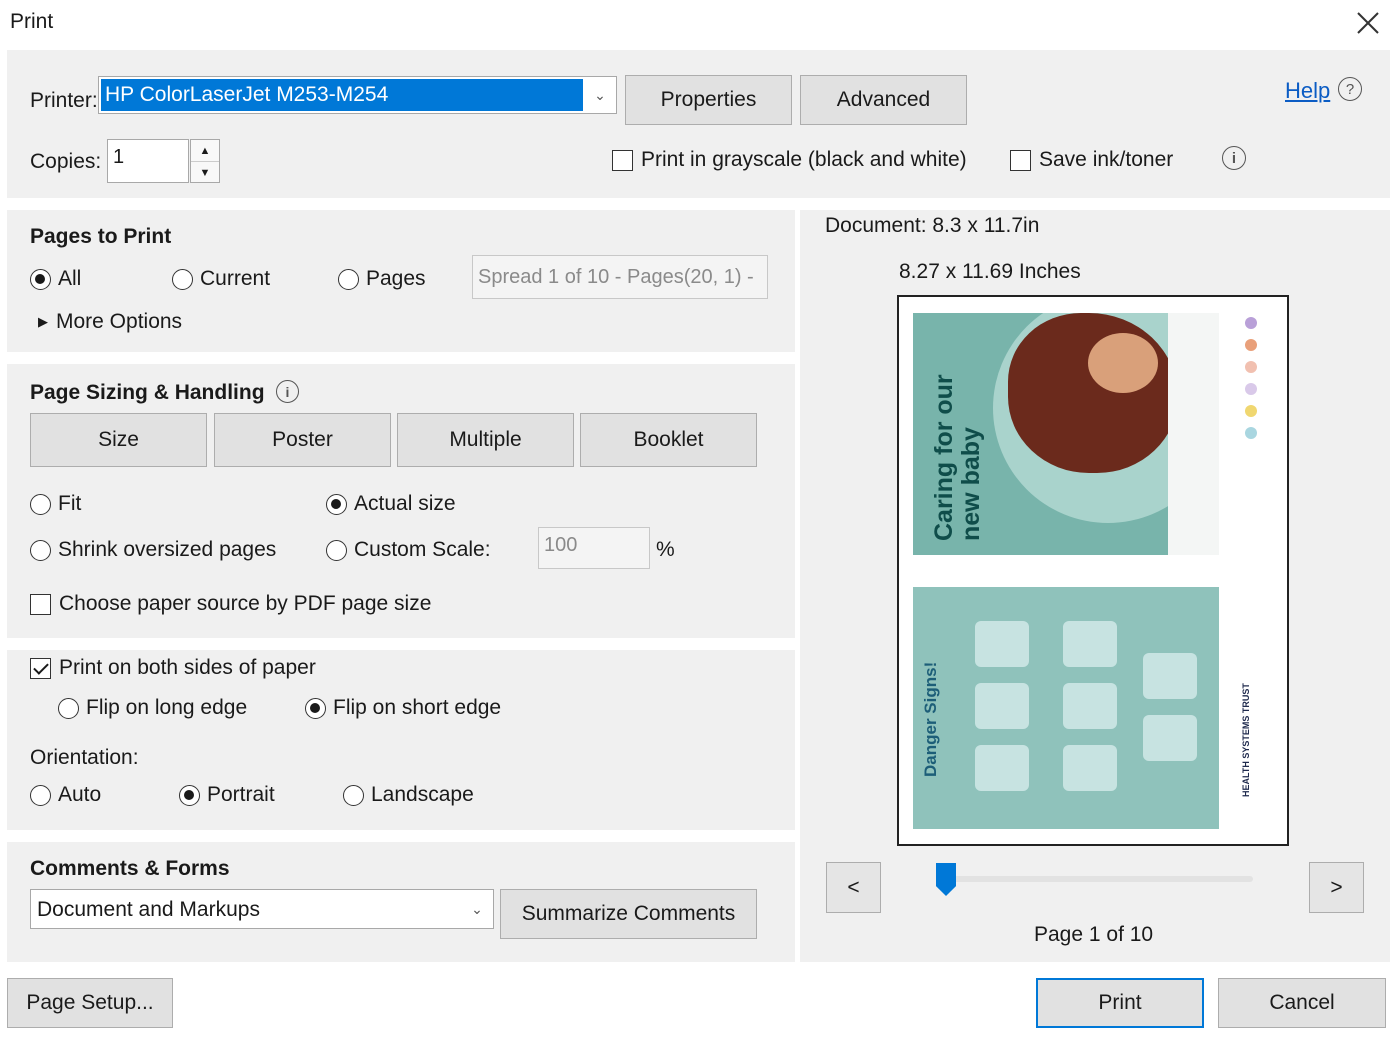 The width and height of the screenshot is (1393, 1037). I want to click on copies-input: 1, so click(148, 161).